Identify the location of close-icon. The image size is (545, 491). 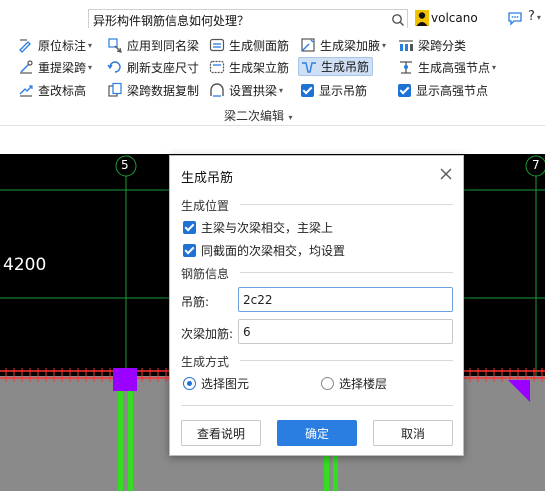
(446, 174).